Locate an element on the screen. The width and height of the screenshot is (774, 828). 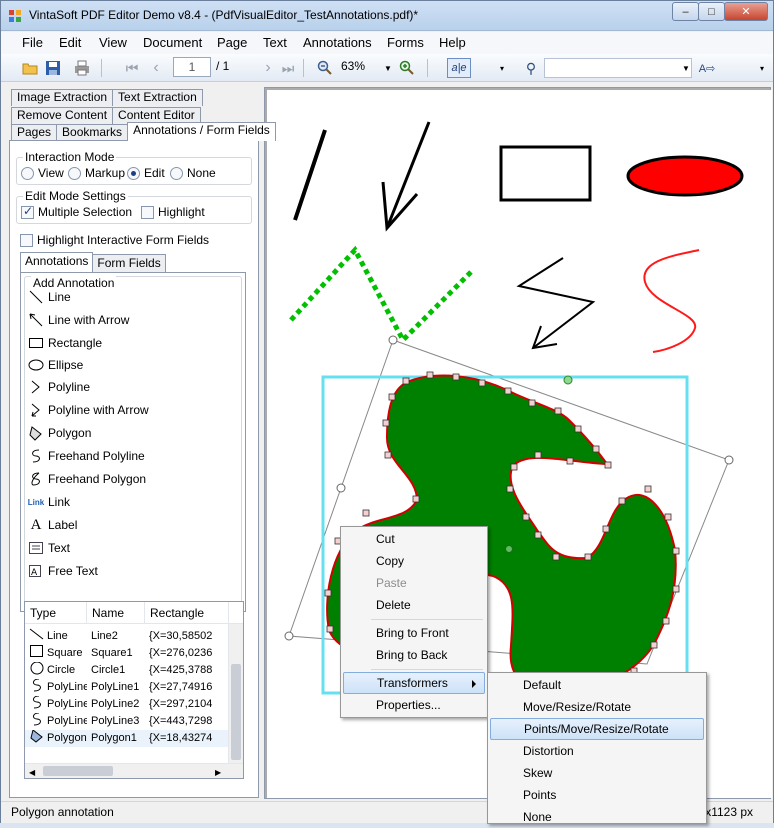
table-row-selected: Polygon Polygon1 {X=18,43274 is located at coordinates (128, 738).